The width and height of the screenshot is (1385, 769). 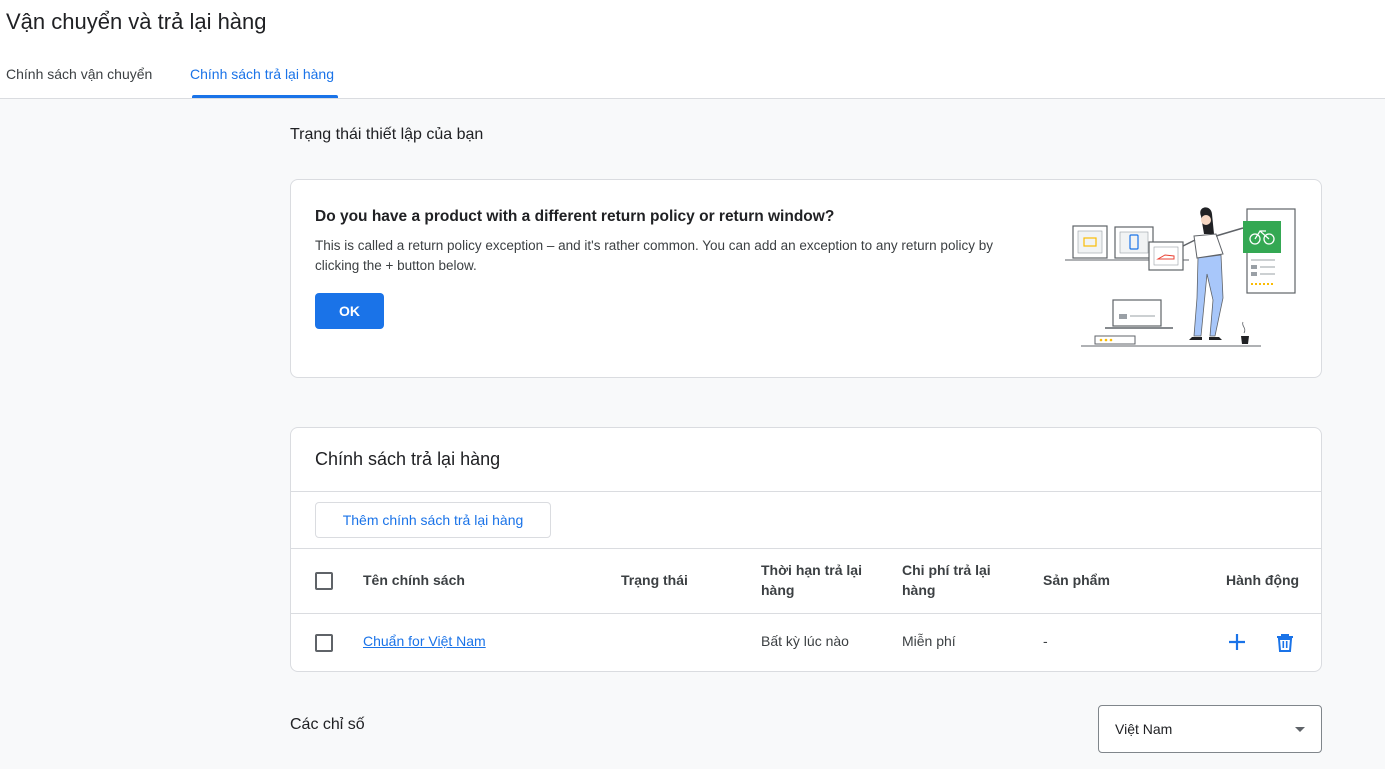 I want to click on policy-name-link: Chuẩn for Việt Nam, so click(x=424, y=641).